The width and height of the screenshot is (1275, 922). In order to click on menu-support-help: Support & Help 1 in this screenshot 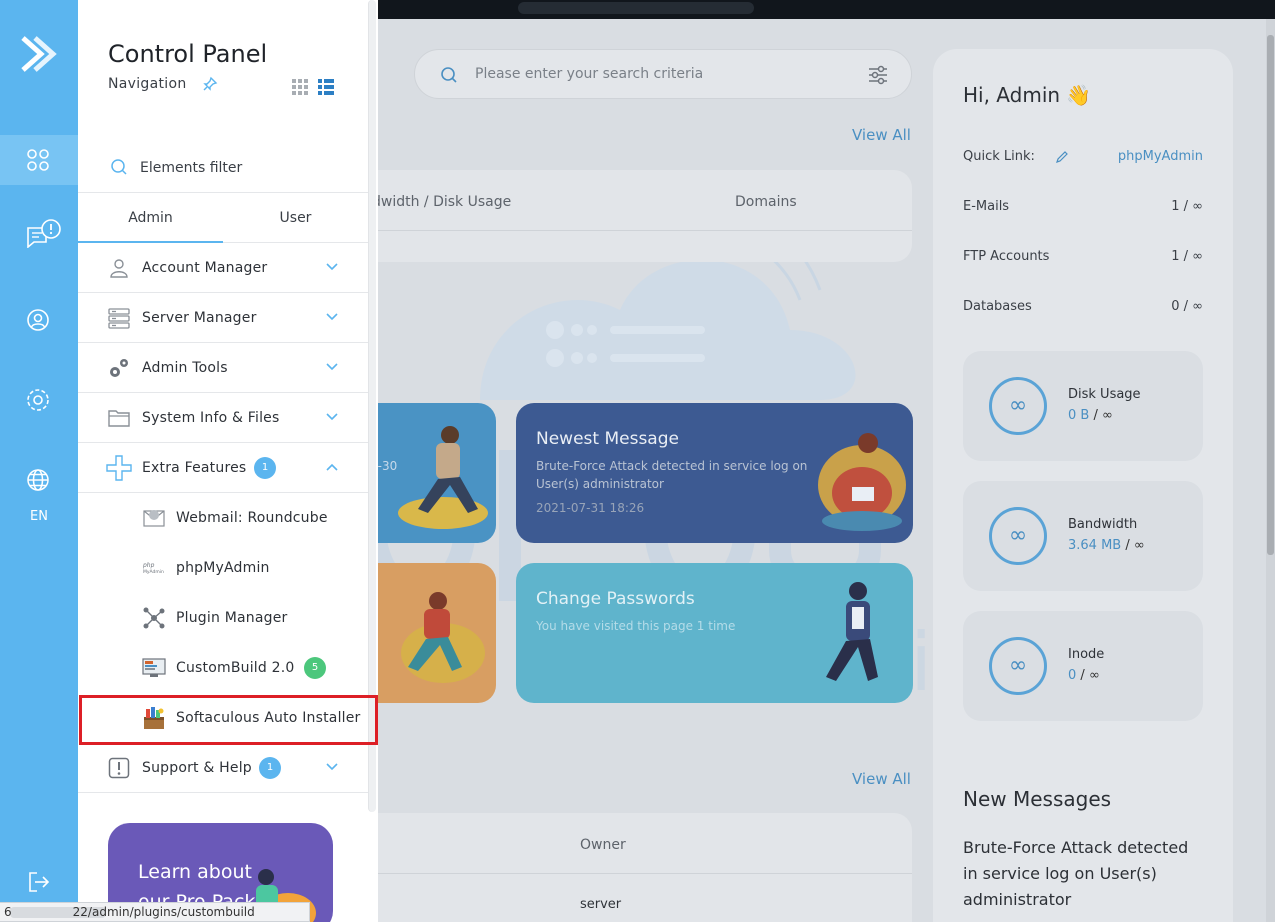, I will do `click(223, 768)`.